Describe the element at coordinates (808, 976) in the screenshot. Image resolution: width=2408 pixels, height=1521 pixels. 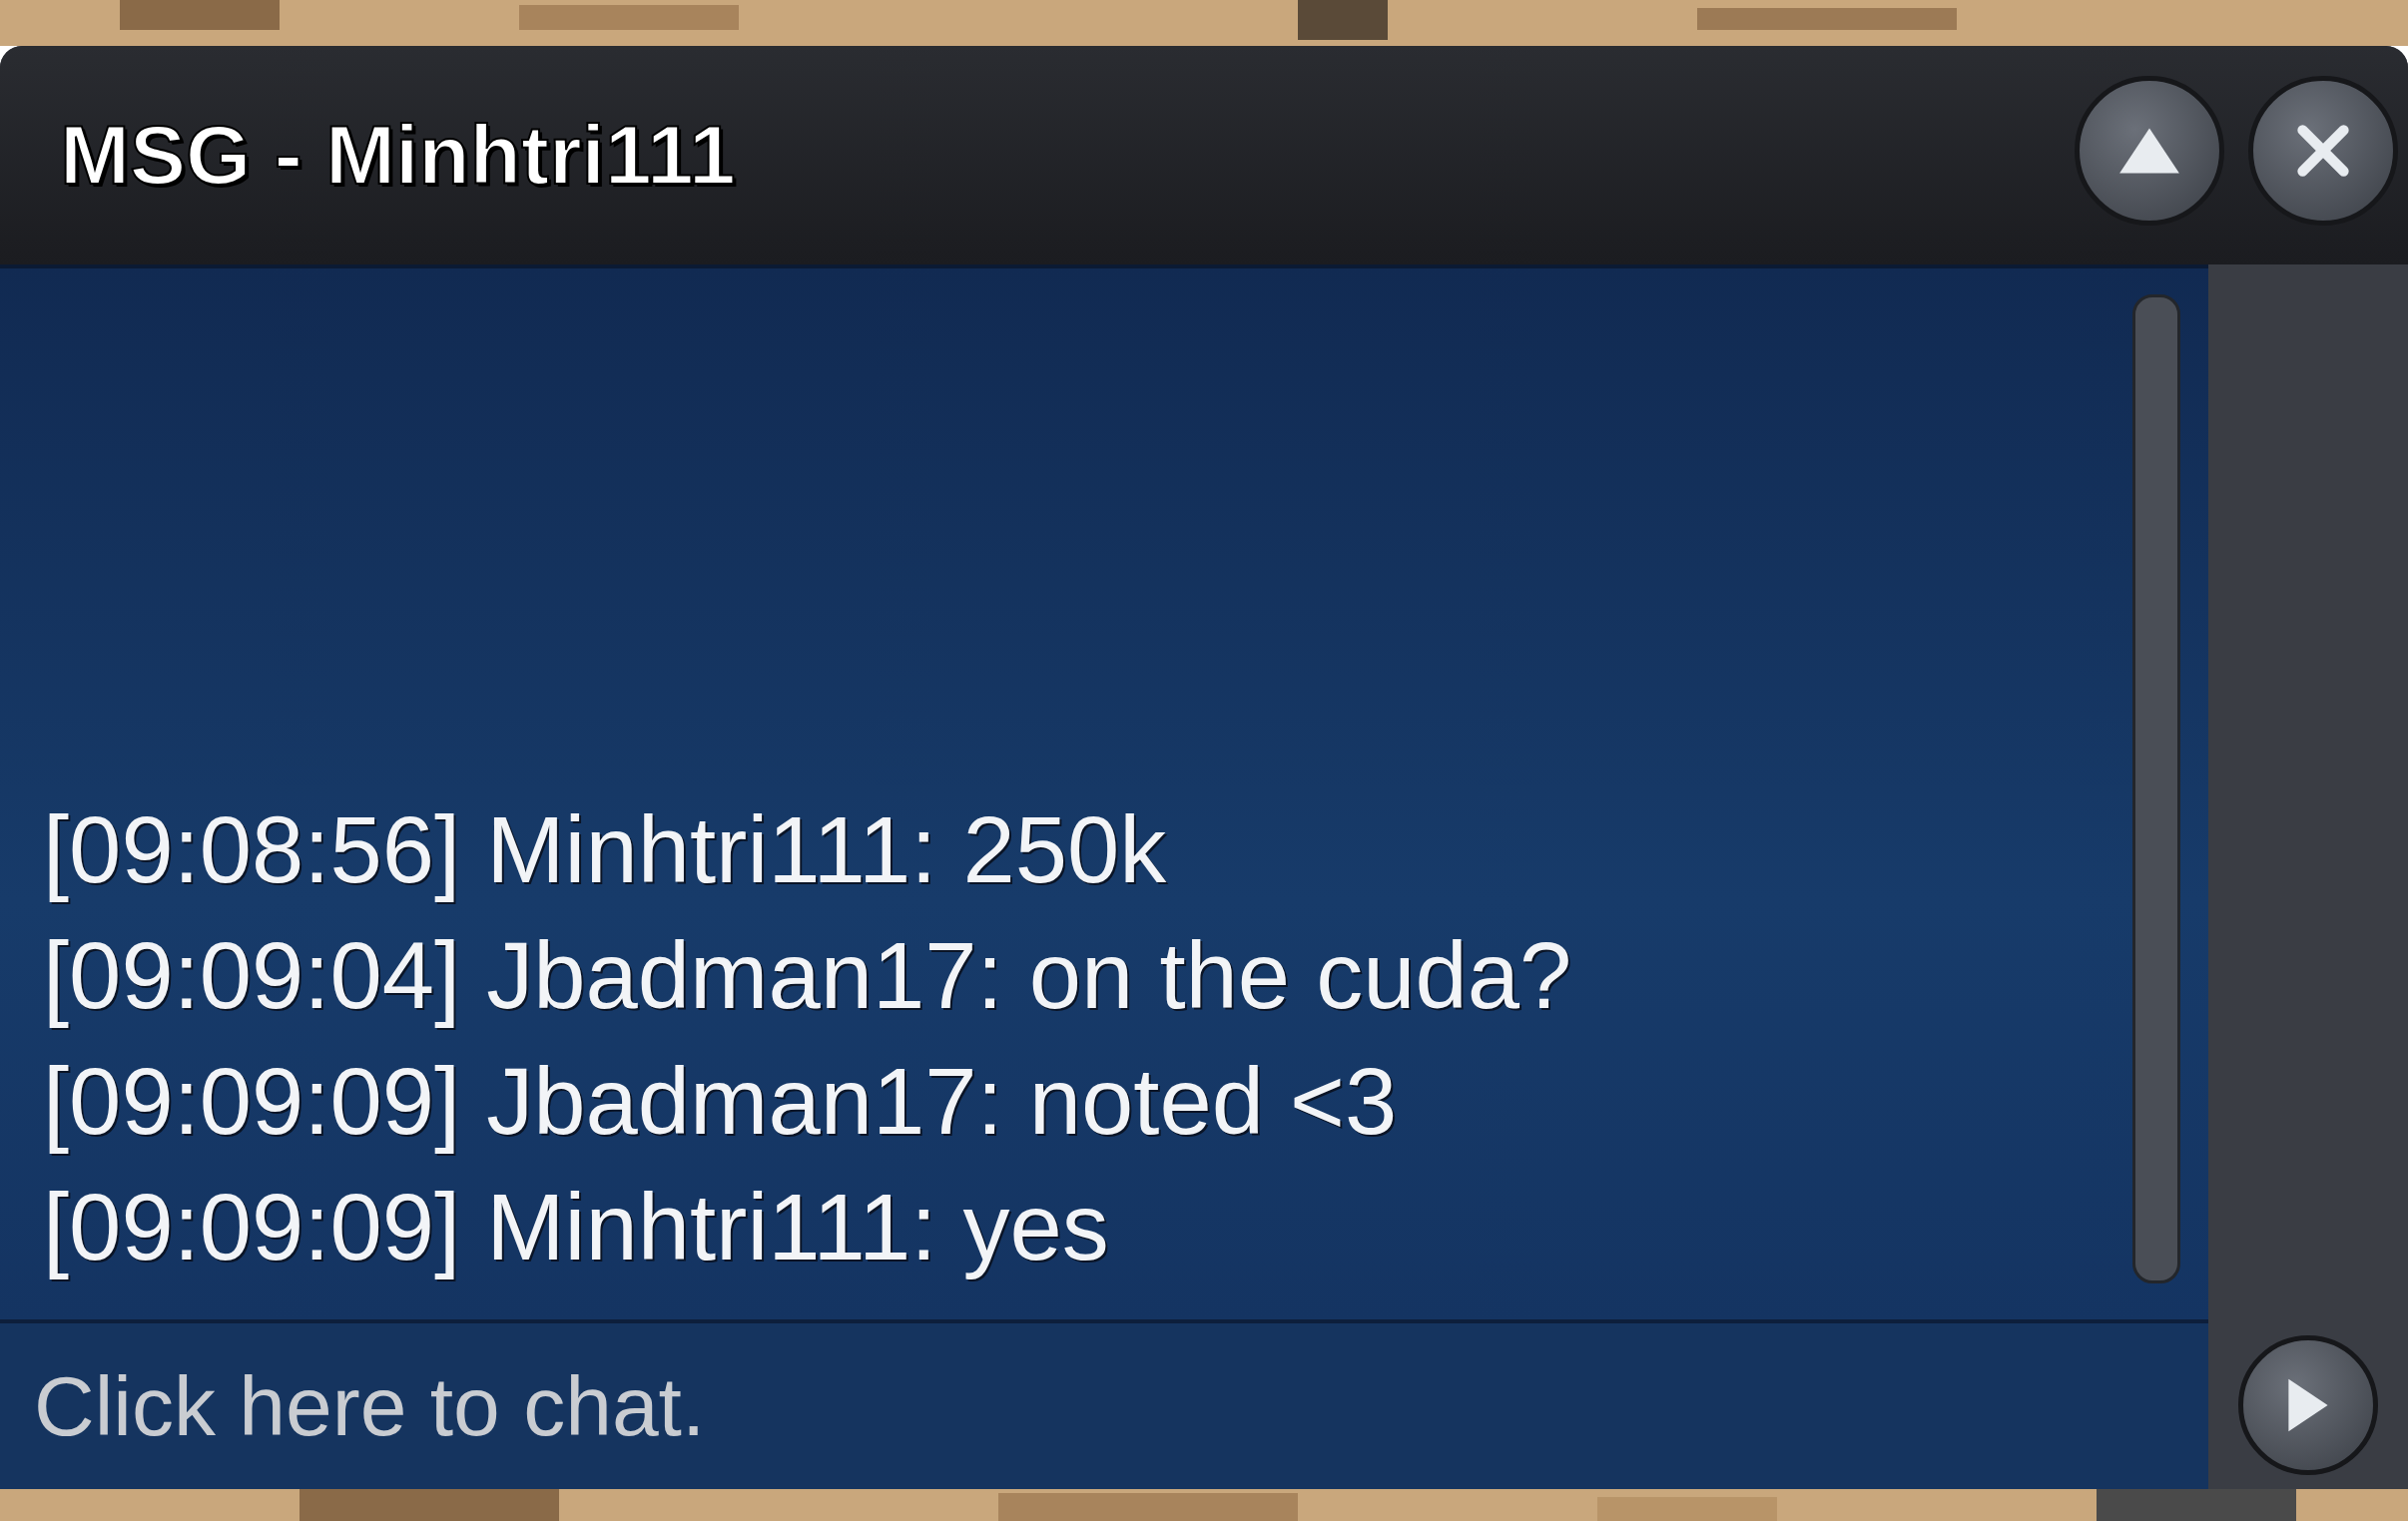
I see `chat-message: [09:09:04] Jbadman17: on the cuda?` at that location.